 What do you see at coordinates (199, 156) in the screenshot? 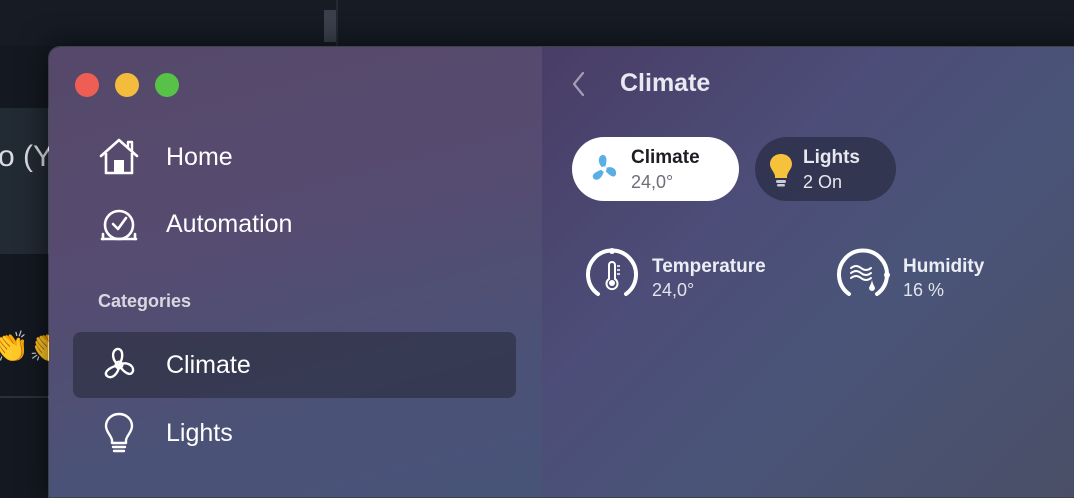
I see `sidebar-item-label: Home` at bounding box center [199, 156].